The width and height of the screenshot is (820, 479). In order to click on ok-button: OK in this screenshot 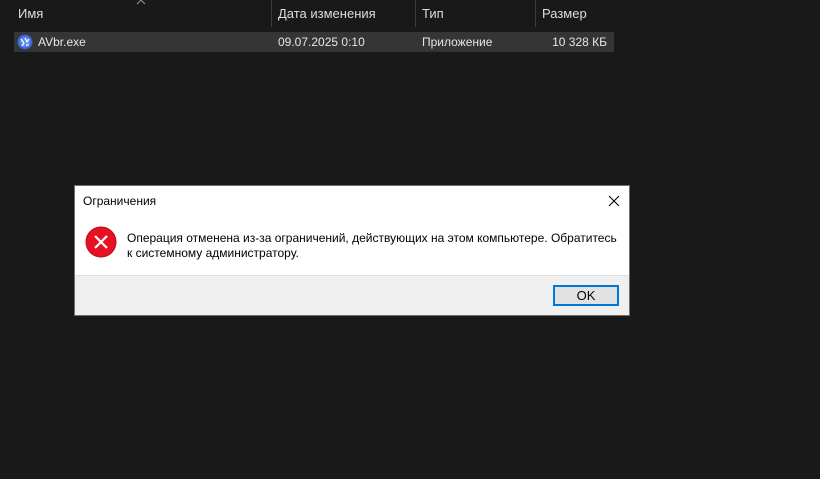, I will do `click(586, 295)`.